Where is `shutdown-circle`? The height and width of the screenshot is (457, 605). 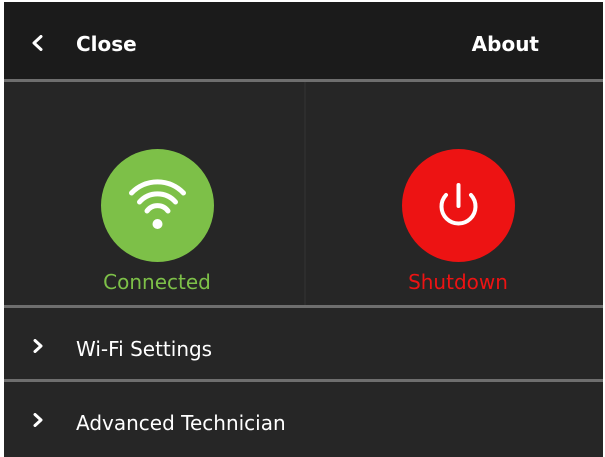
shutdown-circle is located at coordinates (458, 205).